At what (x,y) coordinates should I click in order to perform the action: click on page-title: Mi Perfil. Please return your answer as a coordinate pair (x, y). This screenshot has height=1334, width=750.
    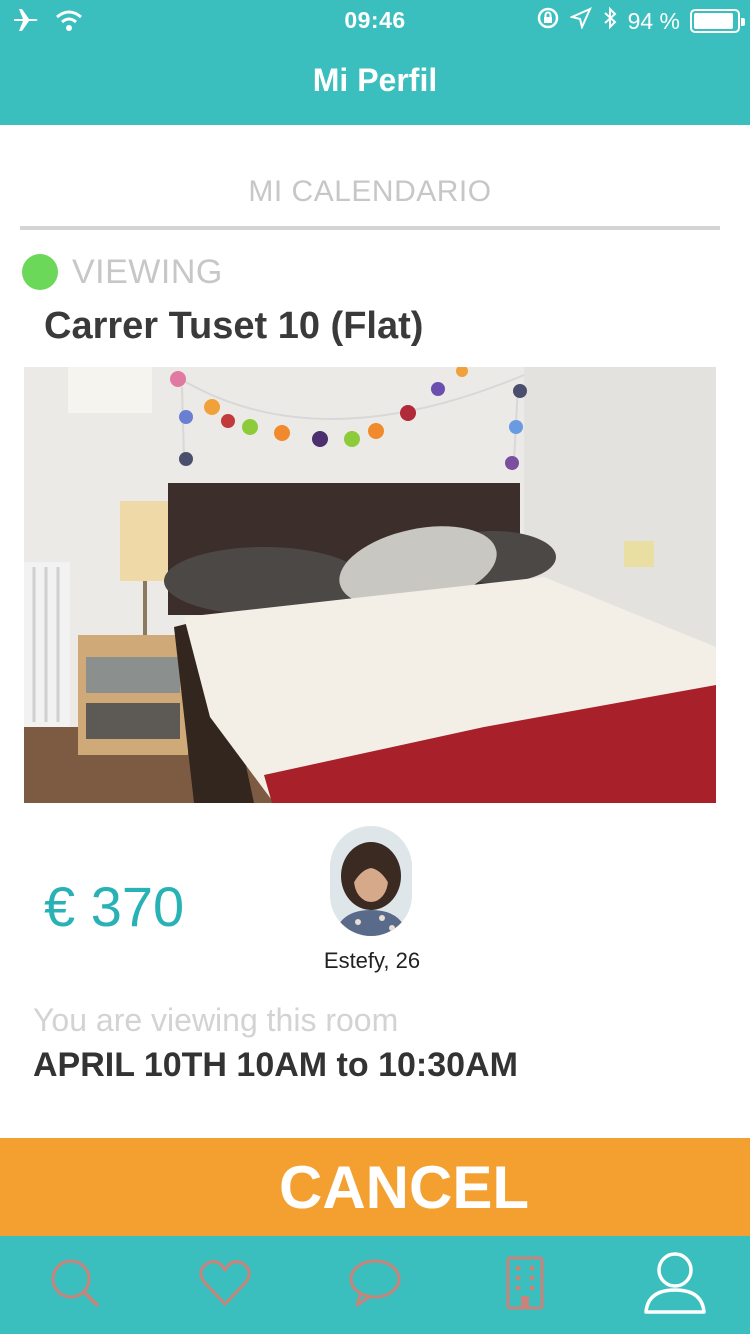
    Looking at the image, I should click on (375, 80).